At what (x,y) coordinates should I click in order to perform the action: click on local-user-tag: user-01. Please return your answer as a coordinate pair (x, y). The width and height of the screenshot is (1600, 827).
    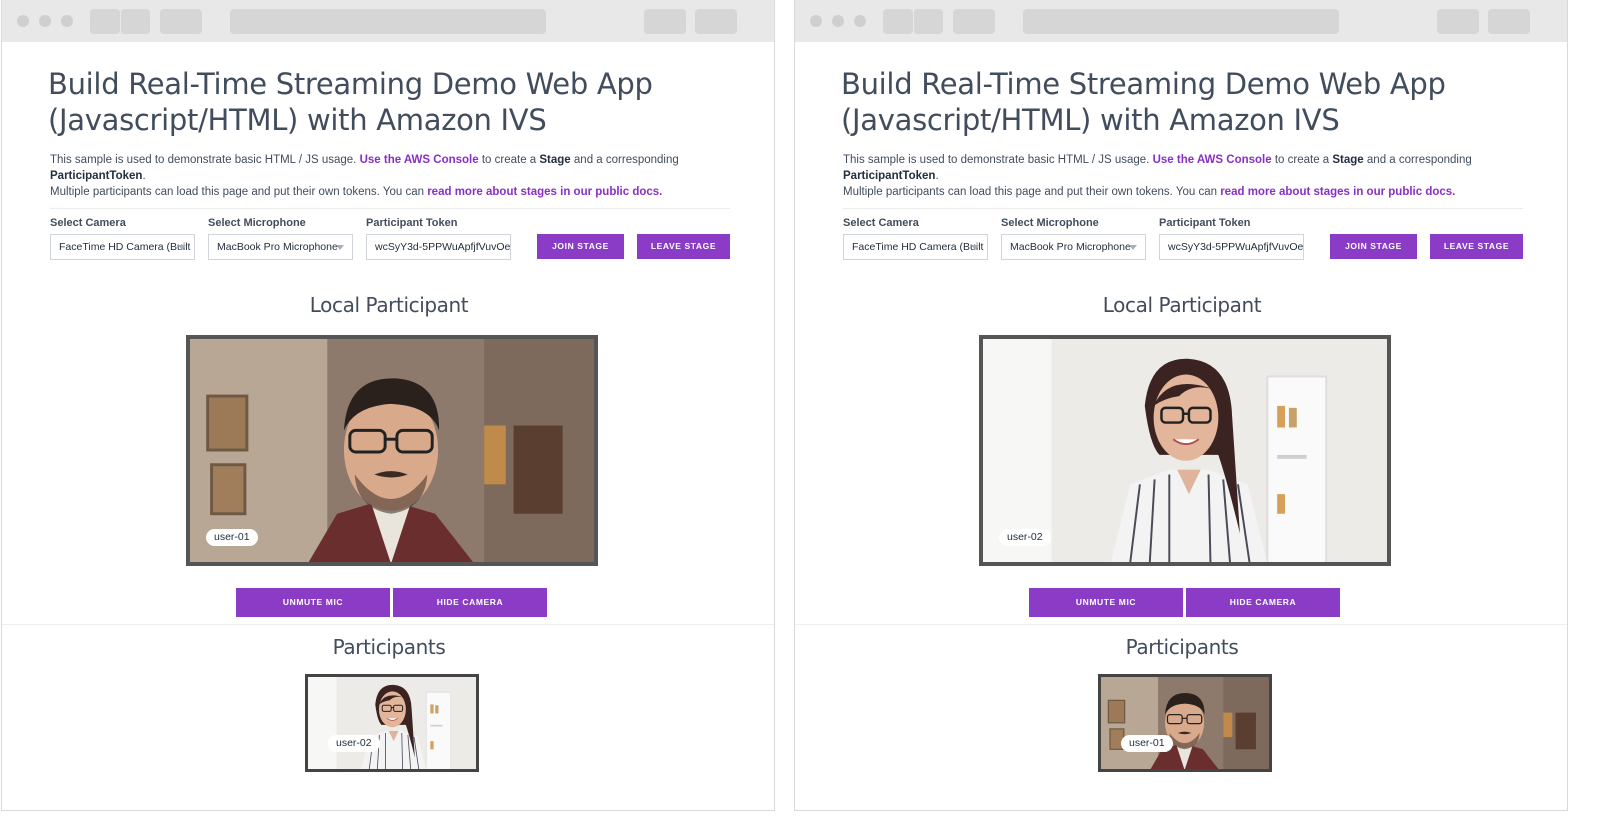
    Looking at the image, I should click on (232, 537).